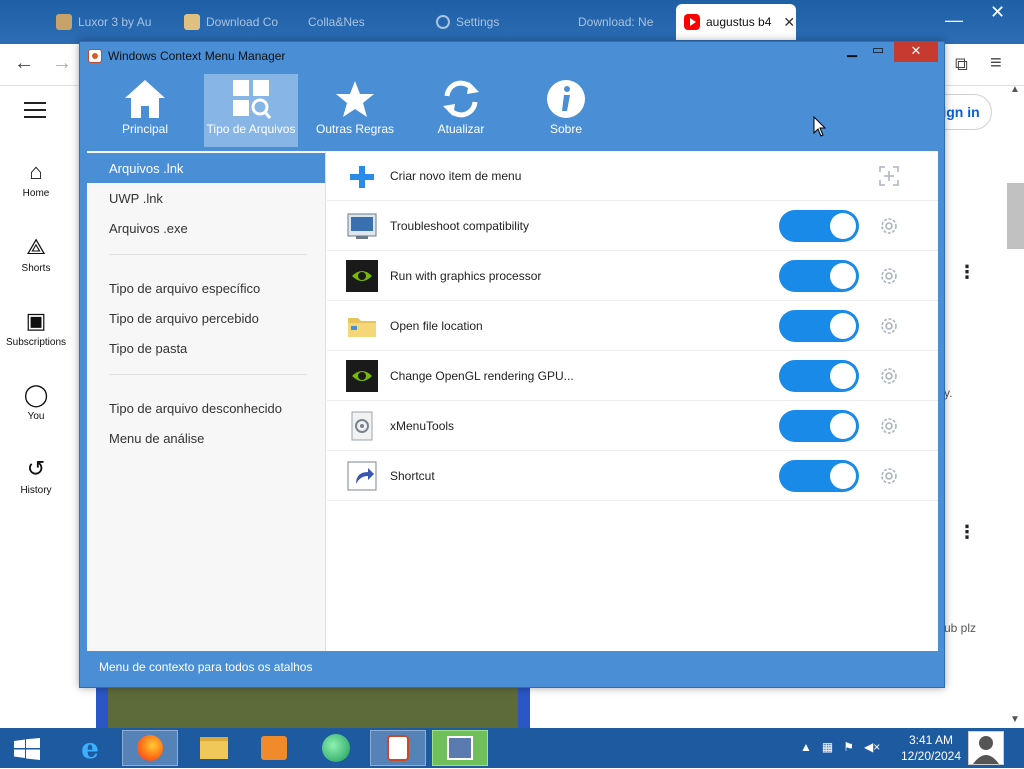 The image size is (1024, 769). What do you see at coordinates (456, 176) in the screenshot?
I see `create-new-item-label: Criar novo item de menu` at bounding box center [456, 176].